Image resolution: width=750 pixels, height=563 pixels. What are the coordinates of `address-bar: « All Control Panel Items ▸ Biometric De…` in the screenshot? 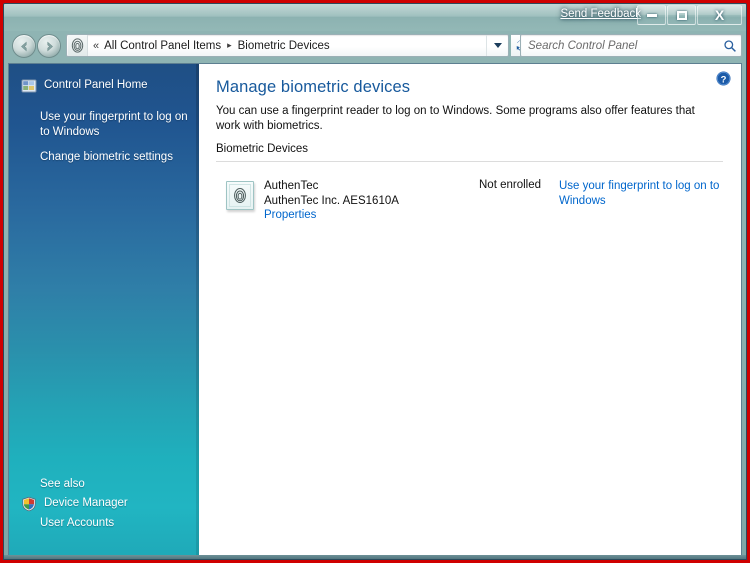 It's located at (287, 45).